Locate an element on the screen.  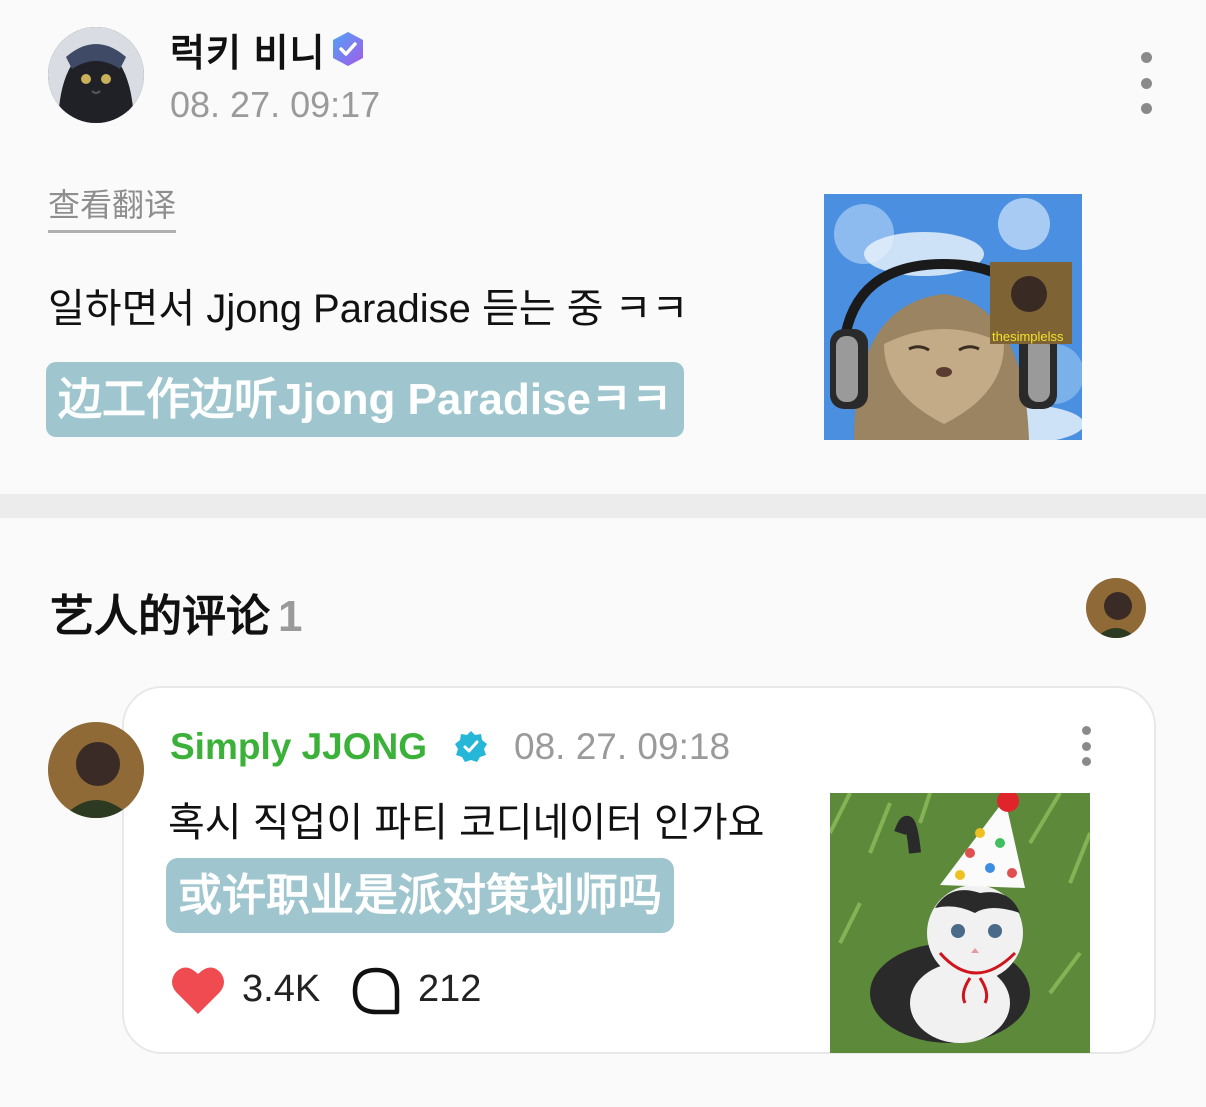
artist-avatar-small is located at coordinates (1116, 608).